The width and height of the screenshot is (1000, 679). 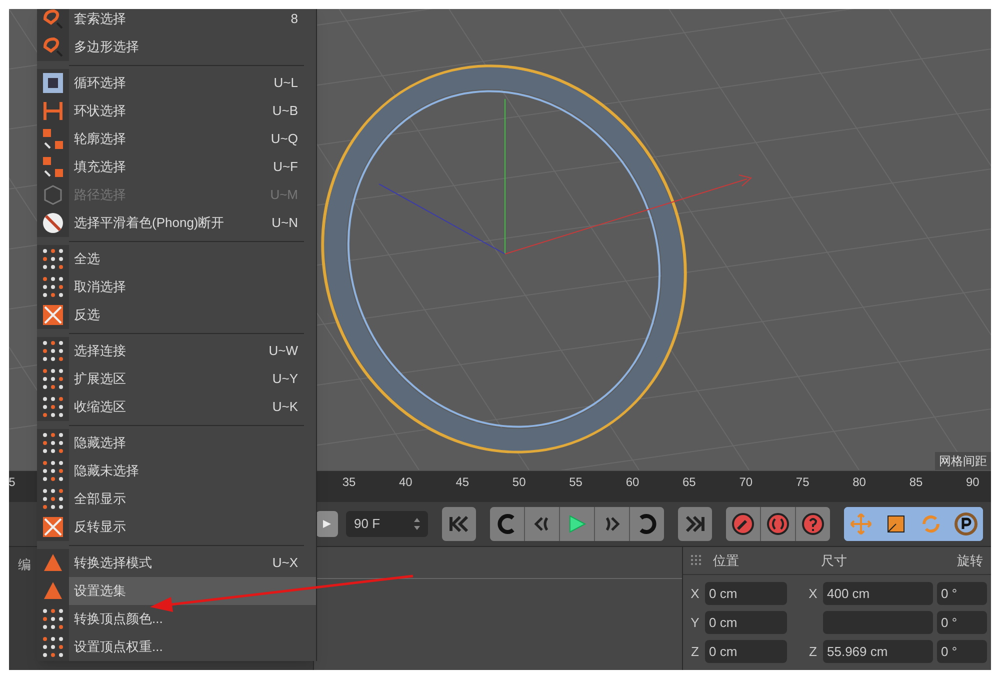 I want to click on axis-label: Y, so click(x=695, y=623).